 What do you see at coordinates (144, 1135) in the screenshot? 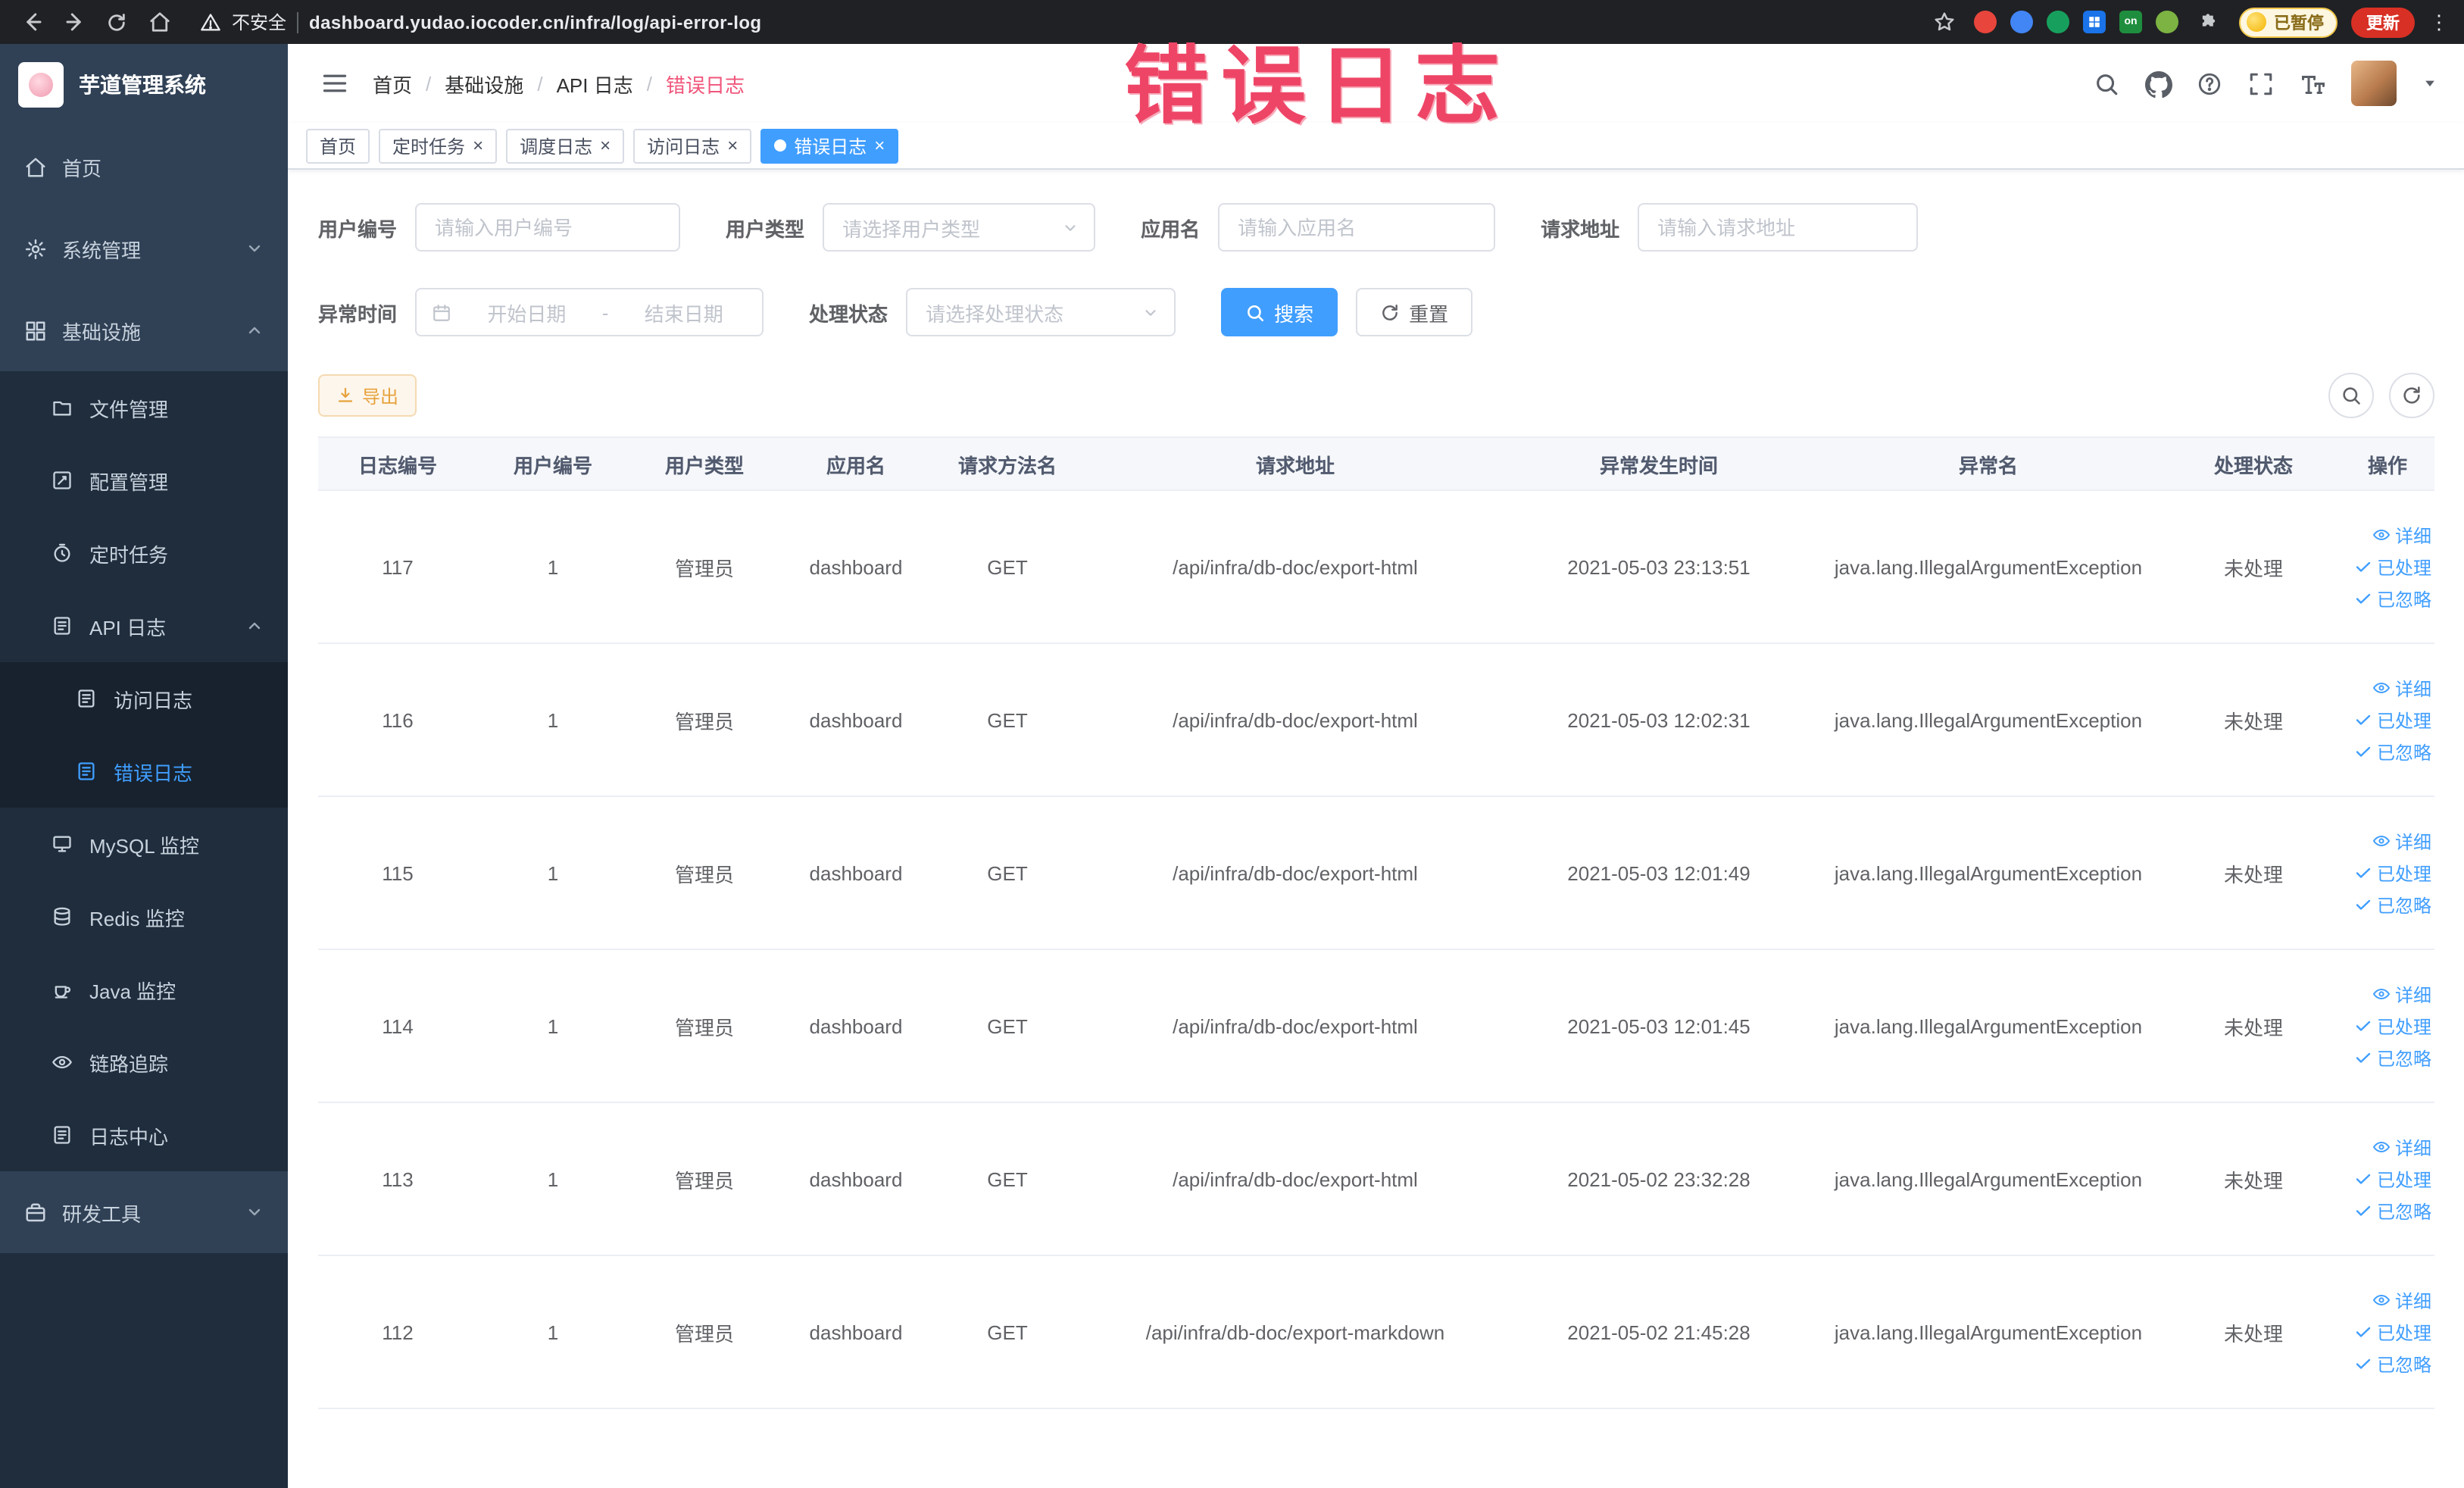
I see `sidebar-item-log-center: 日志中心` at bounding box center [144, 1135].